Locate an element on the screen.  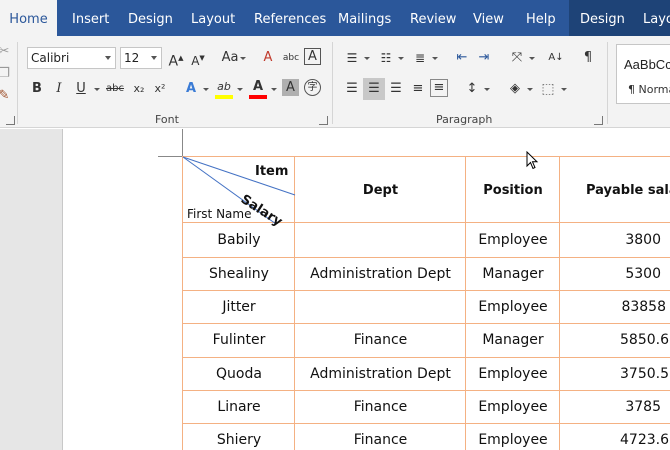
diag-first-name-label: First Name is located at coordinates (219, 214).